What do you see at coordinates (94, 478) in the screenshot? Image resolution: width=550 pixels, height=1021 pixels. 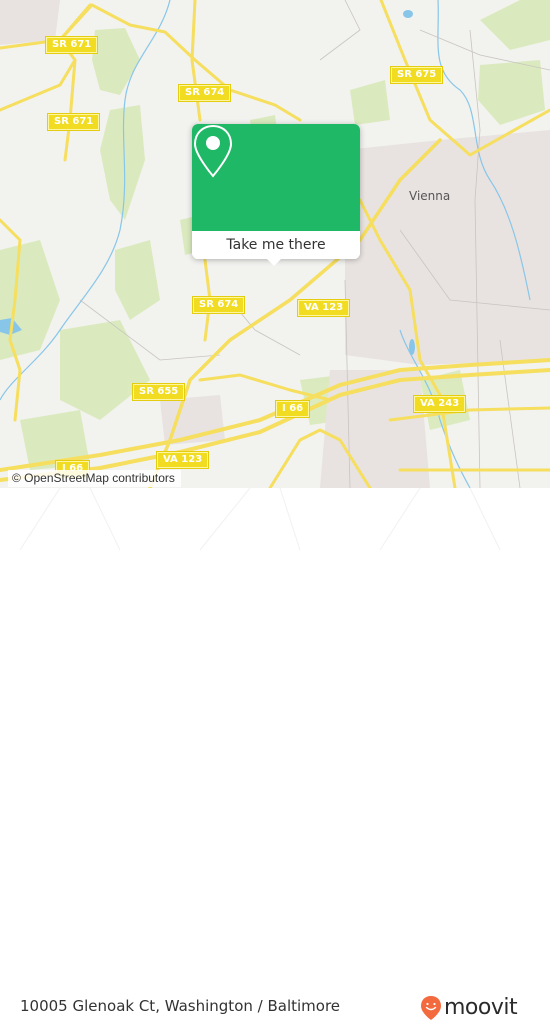 I see `map-attribution: © OpenStreetMap contributors` at bounding box center [94, 478].